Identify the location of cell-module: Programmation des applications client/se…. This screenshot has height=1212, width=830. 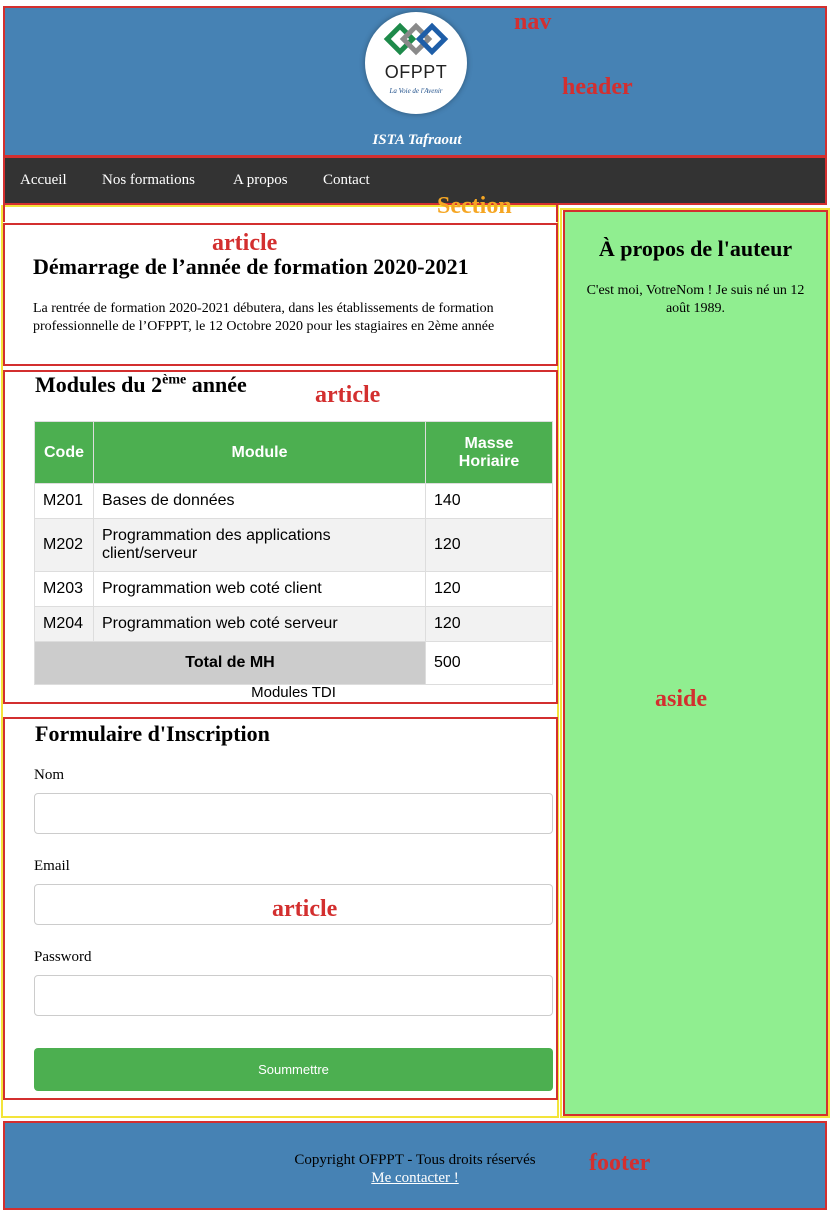
(259, 545).